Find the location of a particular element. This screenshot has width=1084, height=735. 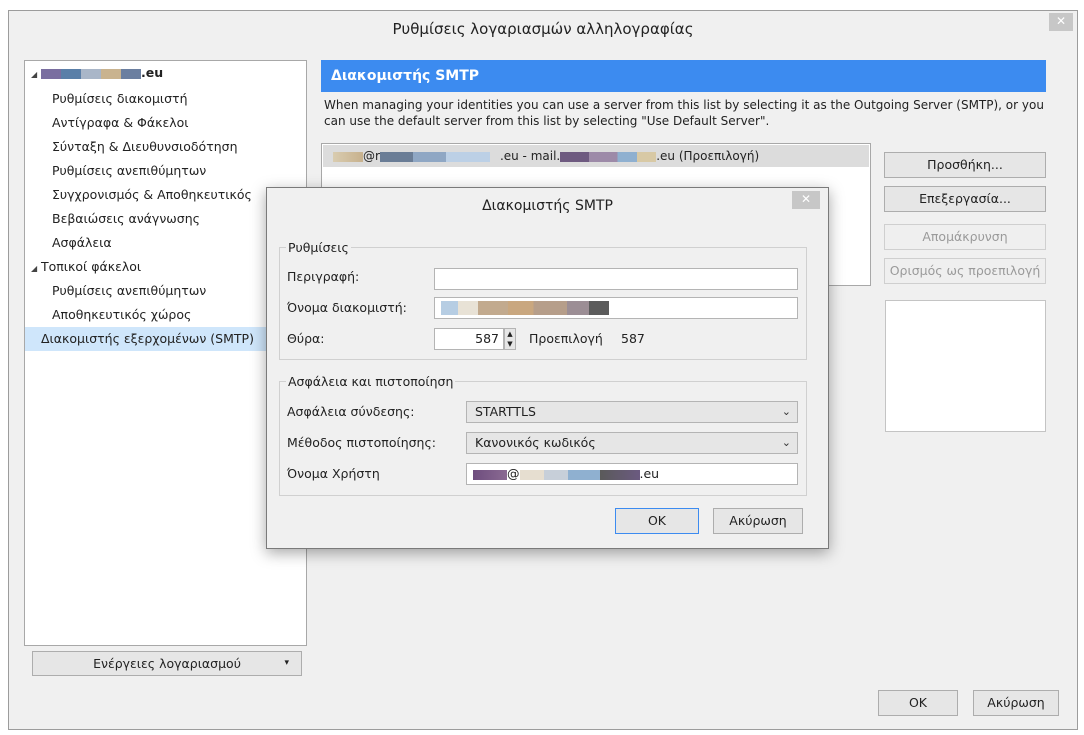

tree-item-sync-storage: Συγχρονισμός & Αποθηκευτικός is located at coordinates (152, 195).